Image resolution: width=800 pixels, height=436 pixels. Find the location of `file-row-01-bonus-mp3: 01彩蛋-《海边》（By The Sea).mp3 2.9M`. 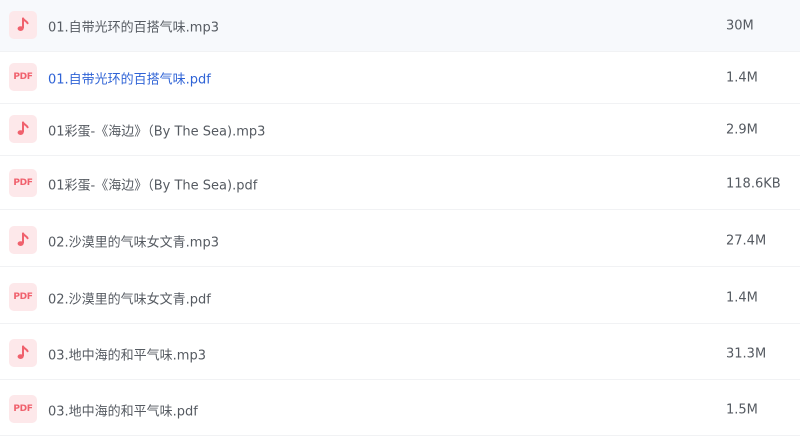

file-row-01-bonus-mp3: 01彩蛋-《海边》（By The Sea).mp3 2.9M is located at coordinates (400, 130).